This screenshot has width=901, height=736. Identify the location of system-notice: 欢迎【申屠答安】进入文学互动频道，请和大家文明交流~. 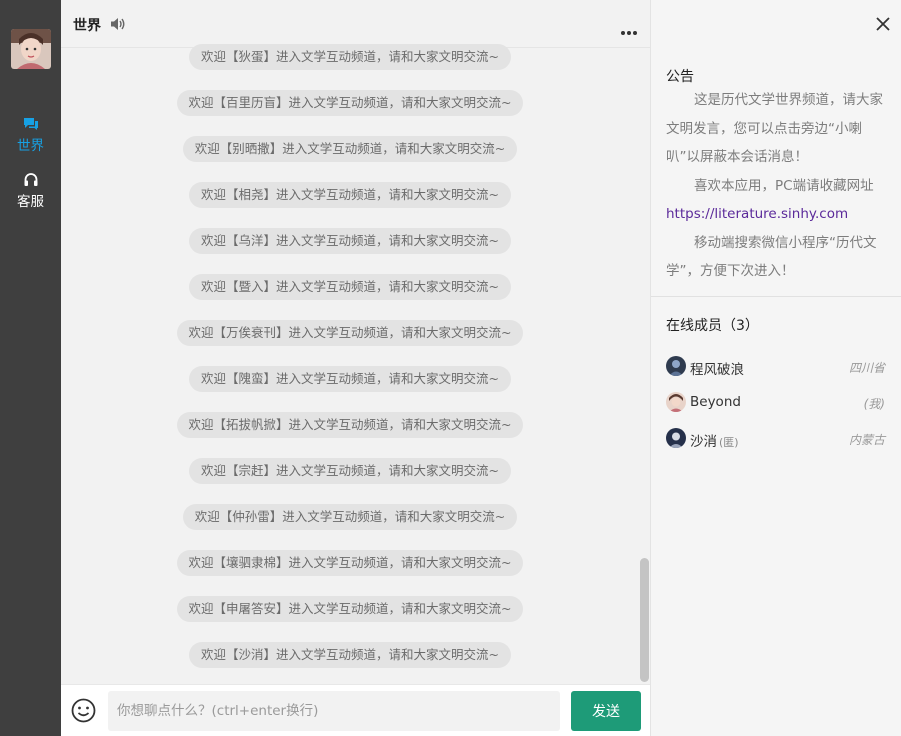
(350, 609).